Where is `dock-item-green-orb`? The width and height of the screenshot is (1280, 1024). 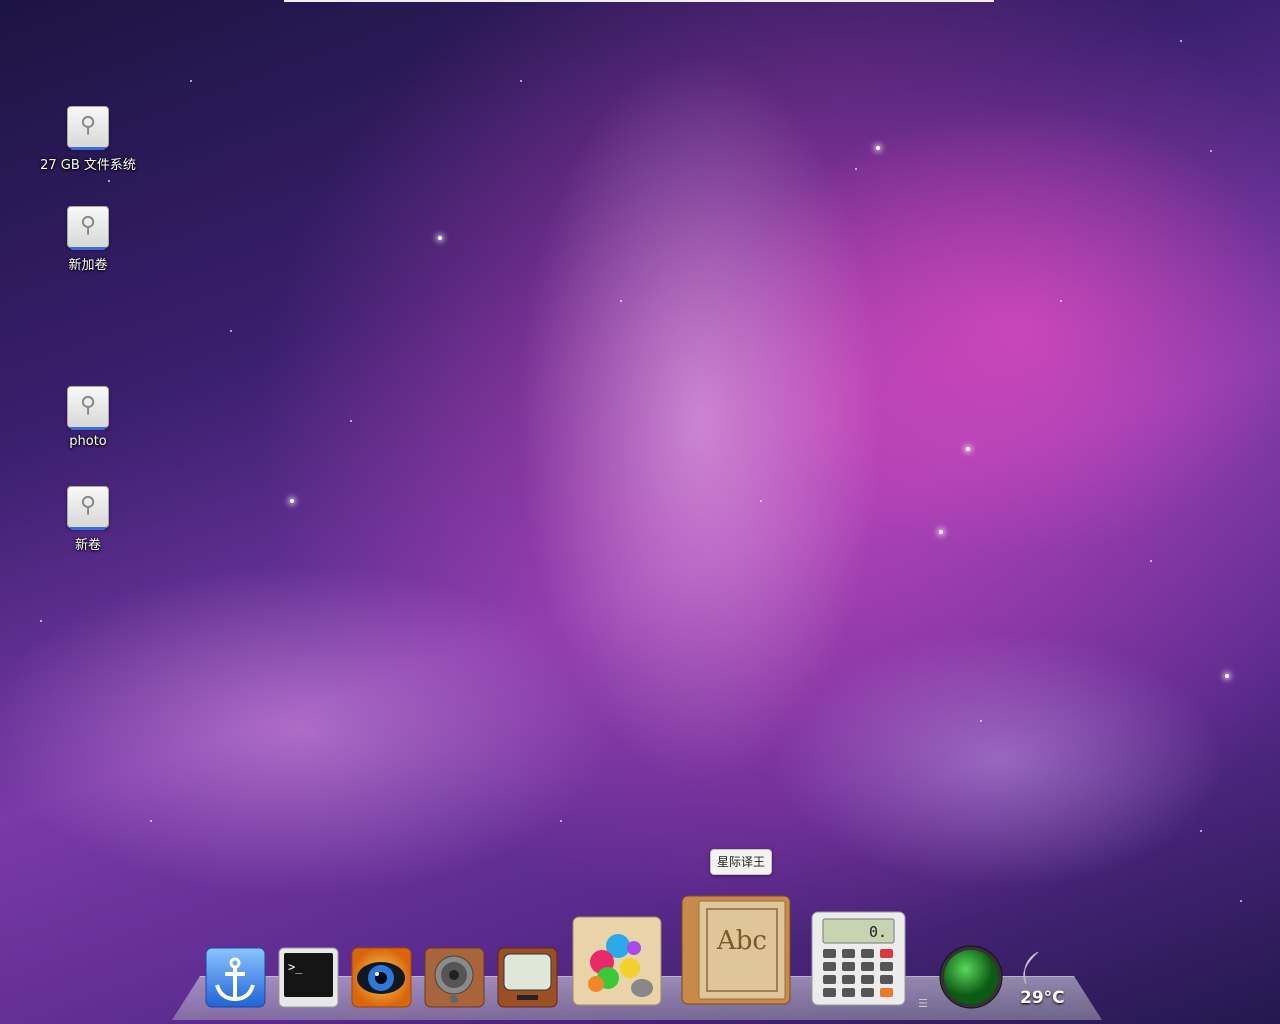 dock-item-green-orb is located at coordinates (971, 977).